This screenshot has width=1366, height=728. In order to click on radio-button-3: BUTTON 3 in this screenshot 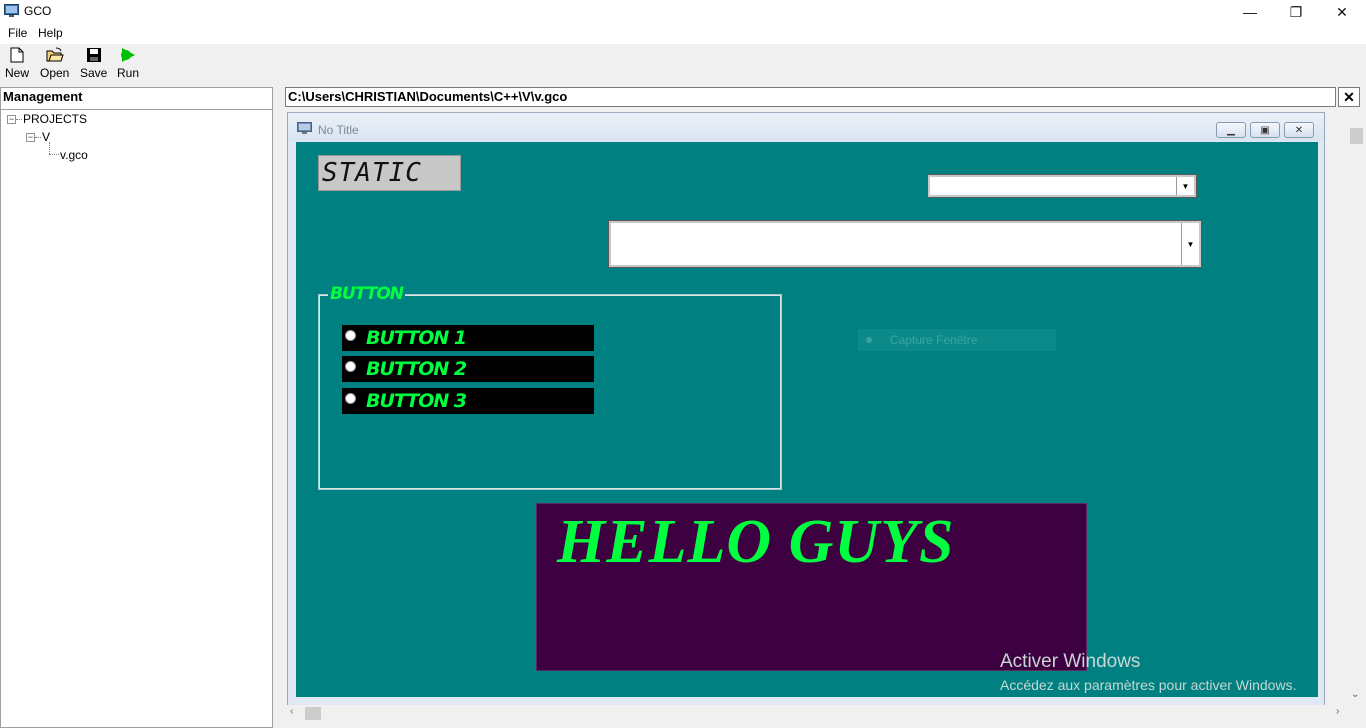, I will do `click(468, 401)`.